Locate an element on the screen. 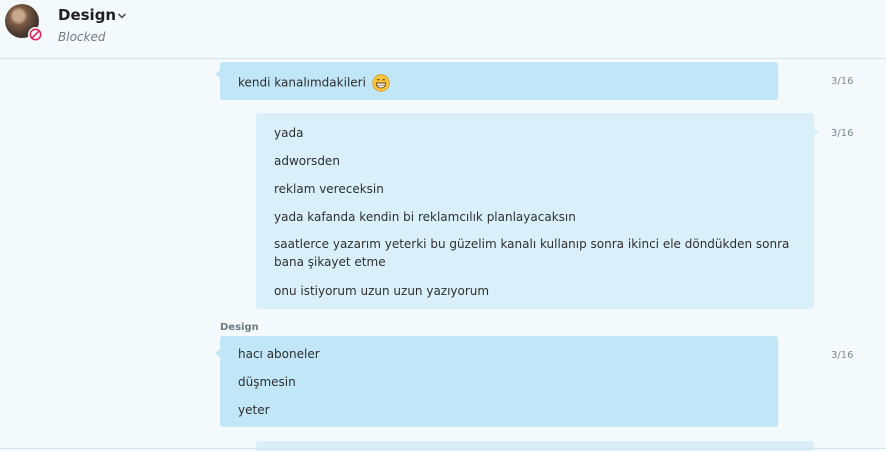 This screenshot has width=886, height=451. blocked-icon is located at coordinates (35, 34).